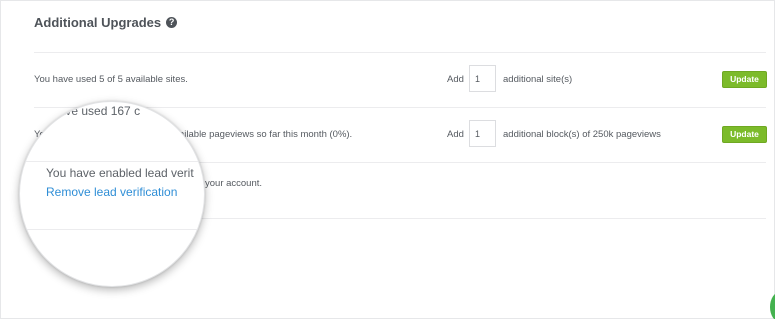 The image size is (775, 319). What do you see at coordinates (772, 305) in the screenshot?
I see `chat-widget-button` at bounding box center [772, 305].